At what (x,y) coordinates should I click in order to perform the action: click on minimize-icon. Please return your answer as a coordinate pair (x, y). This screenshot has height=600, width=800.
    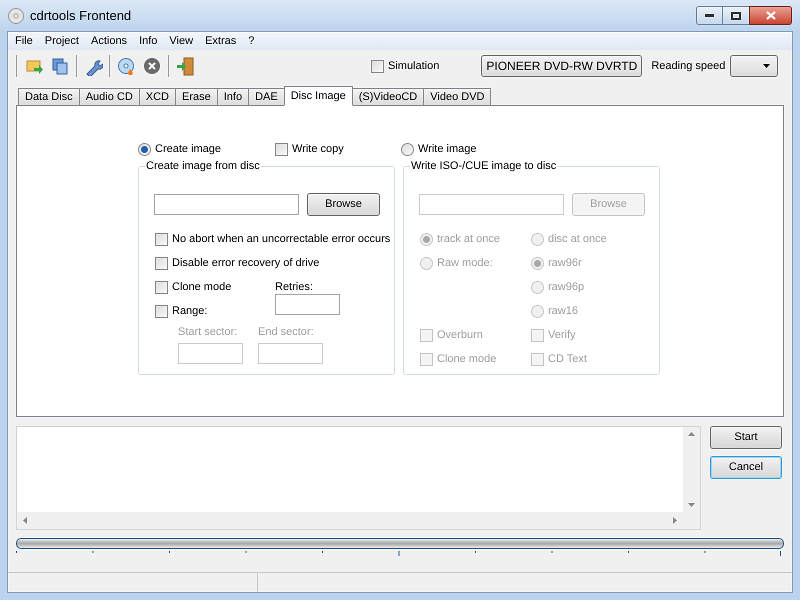
    Looking at the image, I should click on (709, 15).